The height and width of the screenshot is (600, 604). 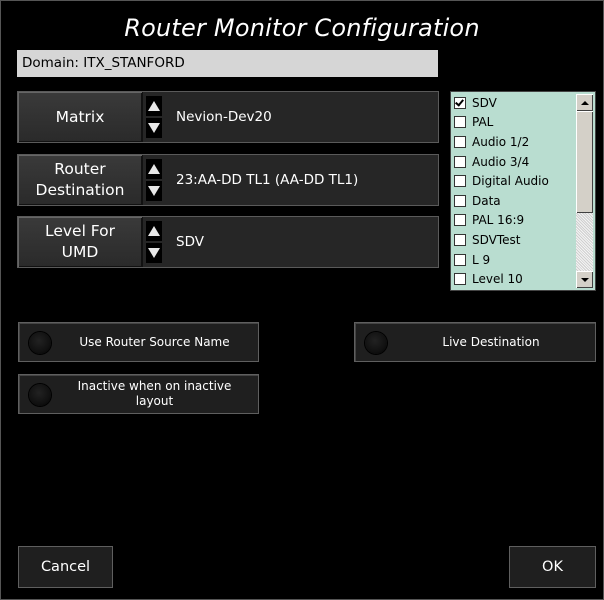 I want to click on matrix-up-arrow-icon, so click(x=154, y=106).